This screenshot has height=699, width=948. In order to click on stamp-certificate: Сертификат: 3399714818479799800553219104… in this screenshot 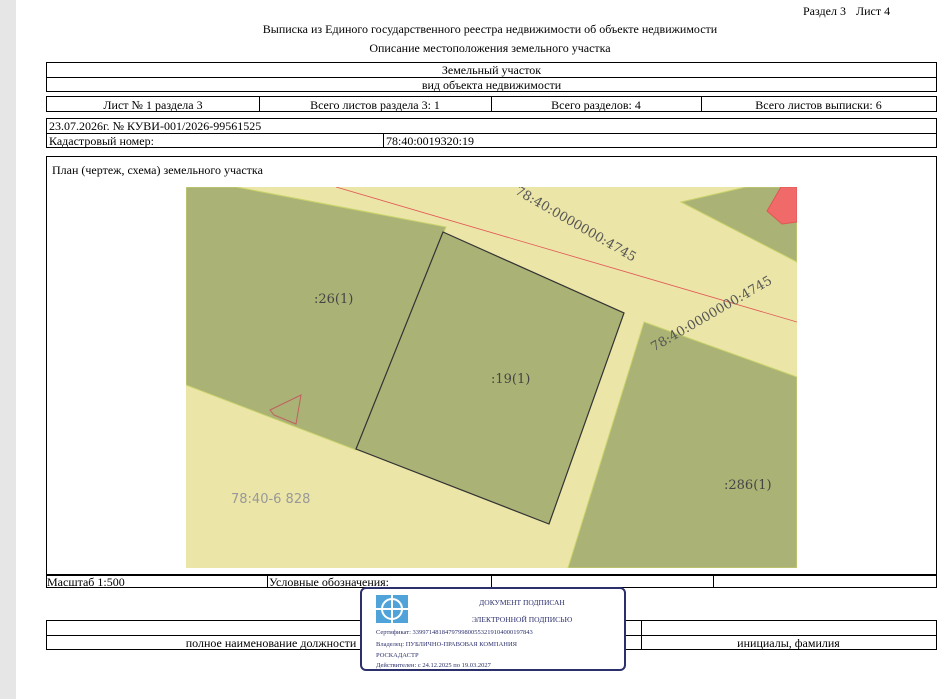, I will do `click(454, 632)`.